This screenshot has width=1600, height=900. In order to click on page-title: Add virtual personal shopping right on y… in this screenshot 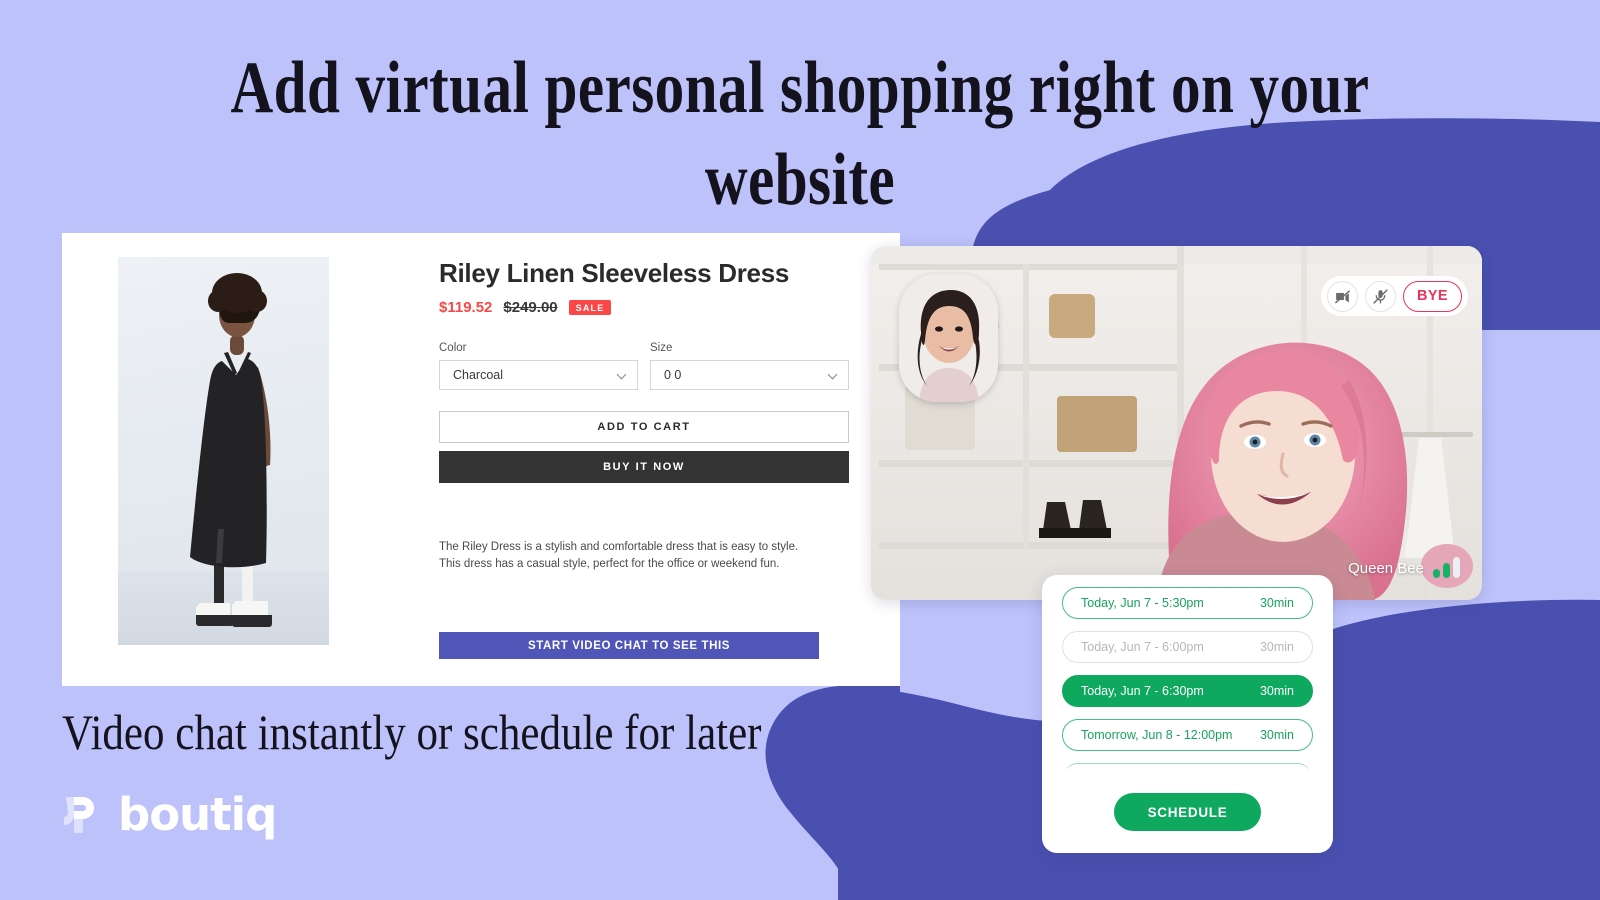, I will do `click(800, 134)`.